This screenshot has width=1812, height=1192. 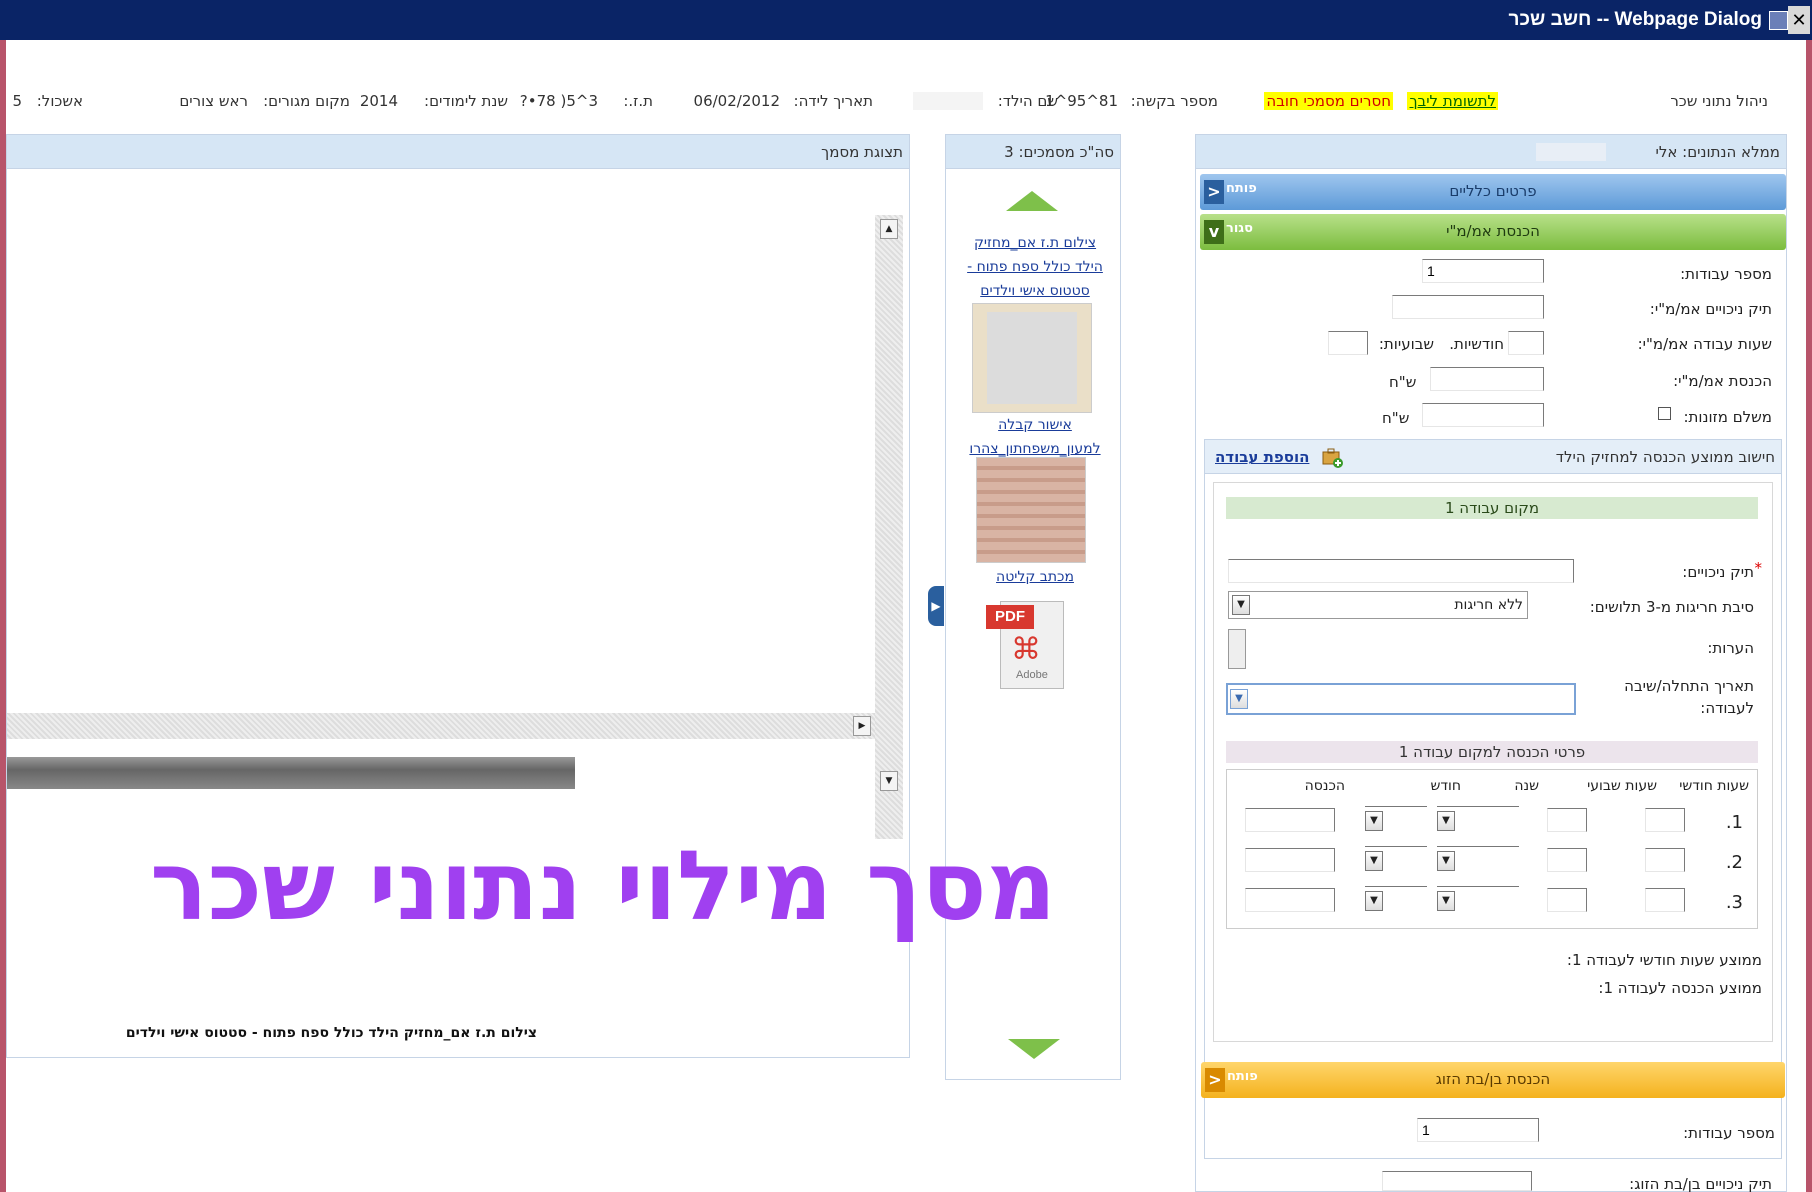 I want to click on row-index: 3., so click(x=1734, y=902).